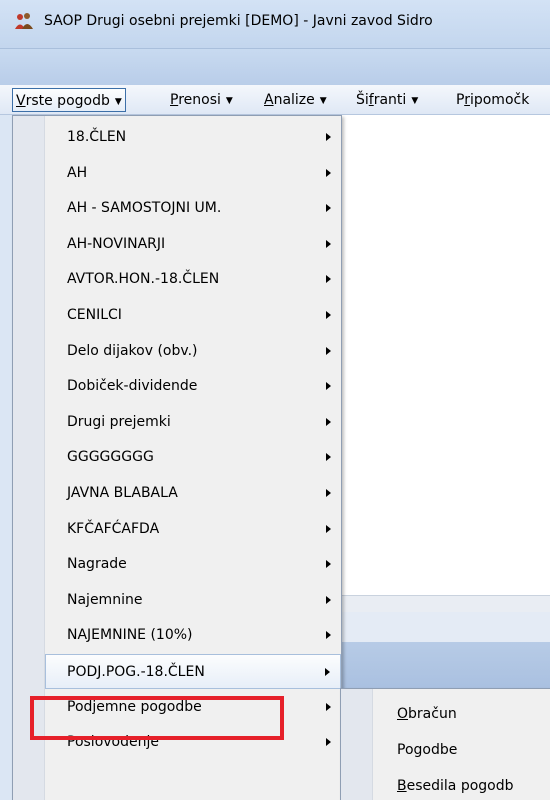 The image size is (550, 800). What do you see at coordinates (122, 493) in the screenshot?
I see `dropdown-item-label: JAVNA BLABALA` at bounding box center [122, 493].